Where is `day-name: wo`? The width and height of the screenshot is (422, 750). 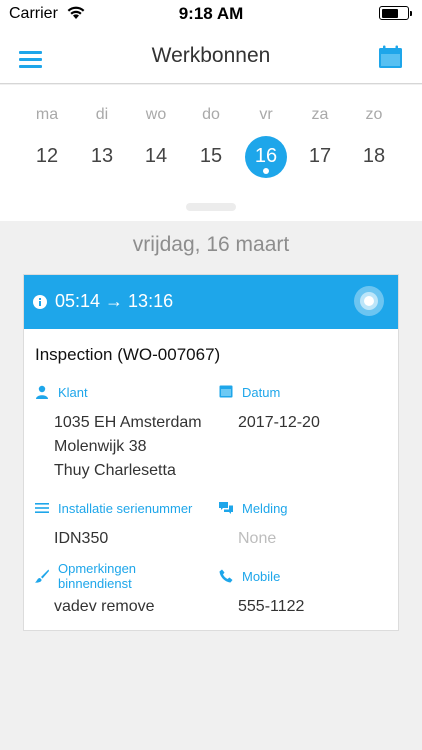 day-name: wo is located at coordinates (156, 114).